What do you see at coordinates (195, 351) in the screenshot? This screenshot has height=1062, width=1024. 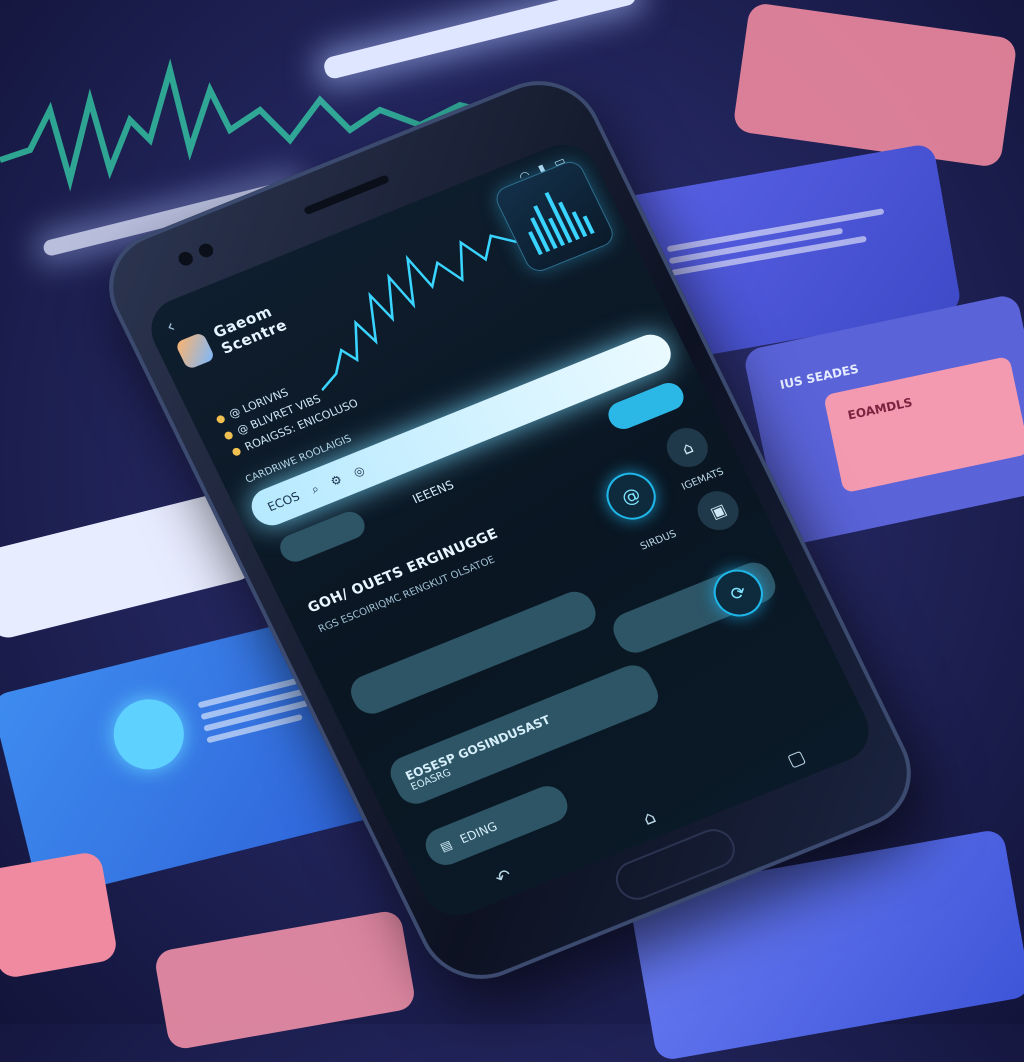 I see `app-avatar` at bounding box center [195, 351].